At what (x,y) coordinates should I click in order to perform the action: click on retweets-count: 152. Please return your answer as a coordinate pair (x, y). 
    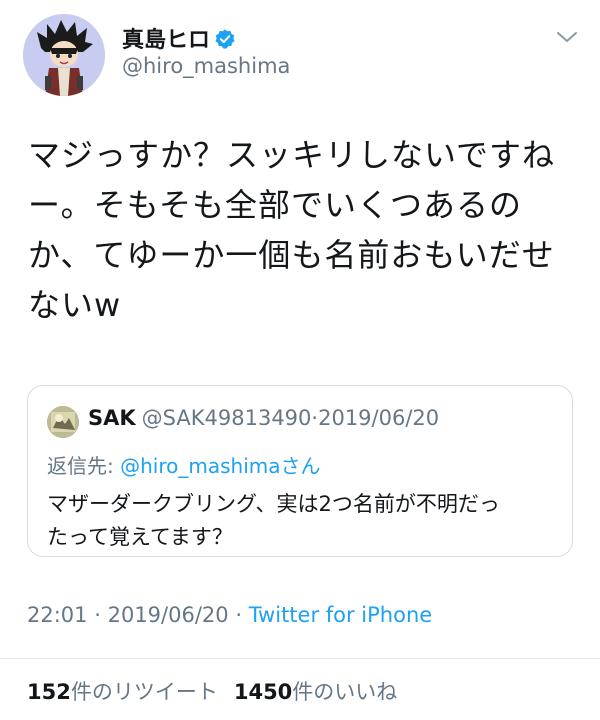
    Looking at the image, I should click on (49, 692).